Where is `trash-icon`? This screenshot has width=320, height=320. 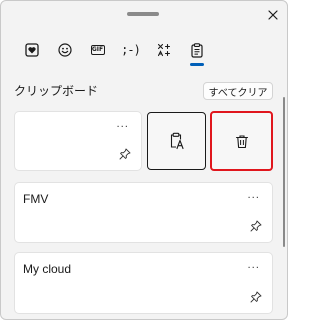 trash-icon is located at coordinates (241, 141).